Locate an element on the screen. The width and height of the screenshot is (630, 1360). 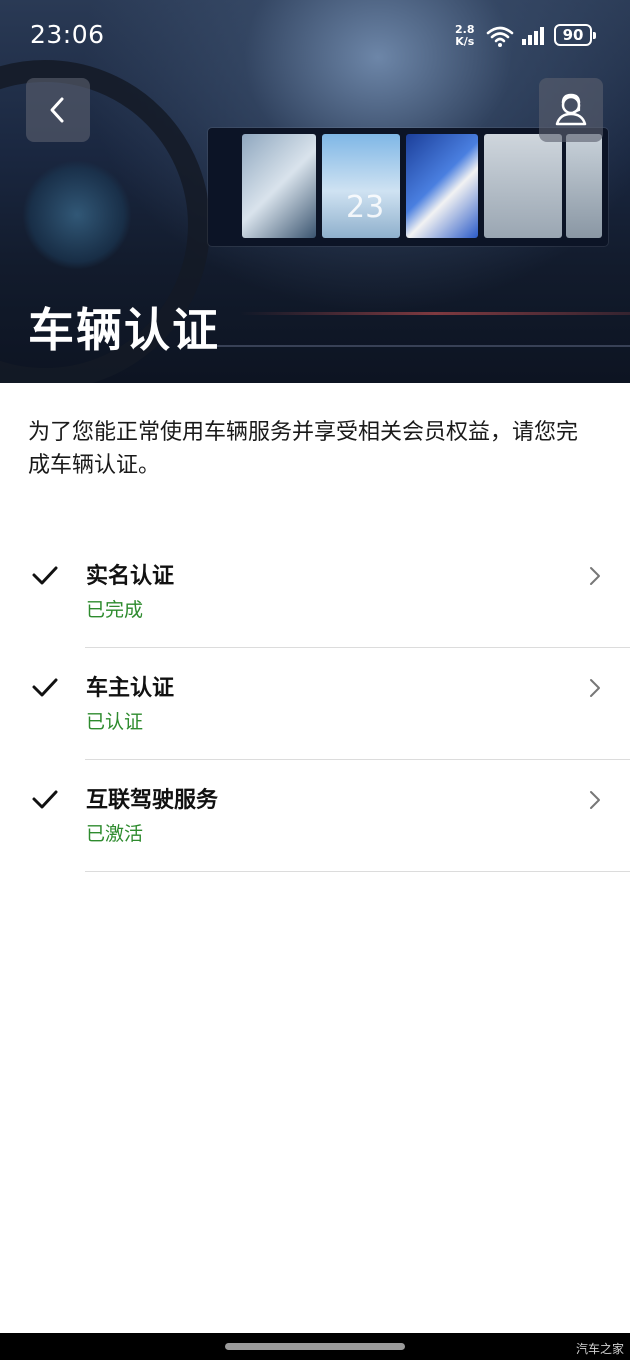
back-button is located at coordinates (58, 110).